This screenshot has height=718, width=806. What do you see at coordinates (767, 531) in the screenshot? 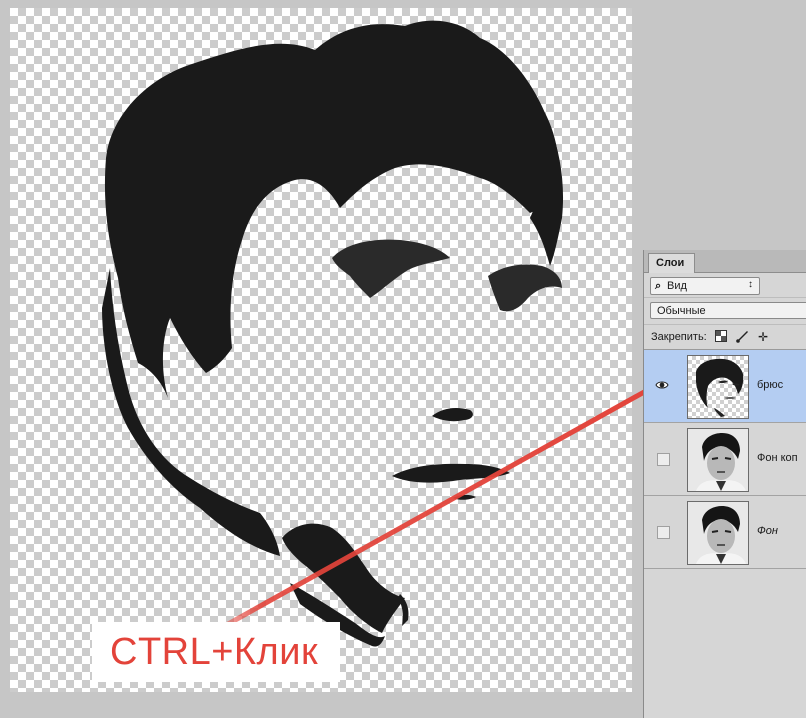
I see `layer-name: Фон` at bounding box center [767, 531].